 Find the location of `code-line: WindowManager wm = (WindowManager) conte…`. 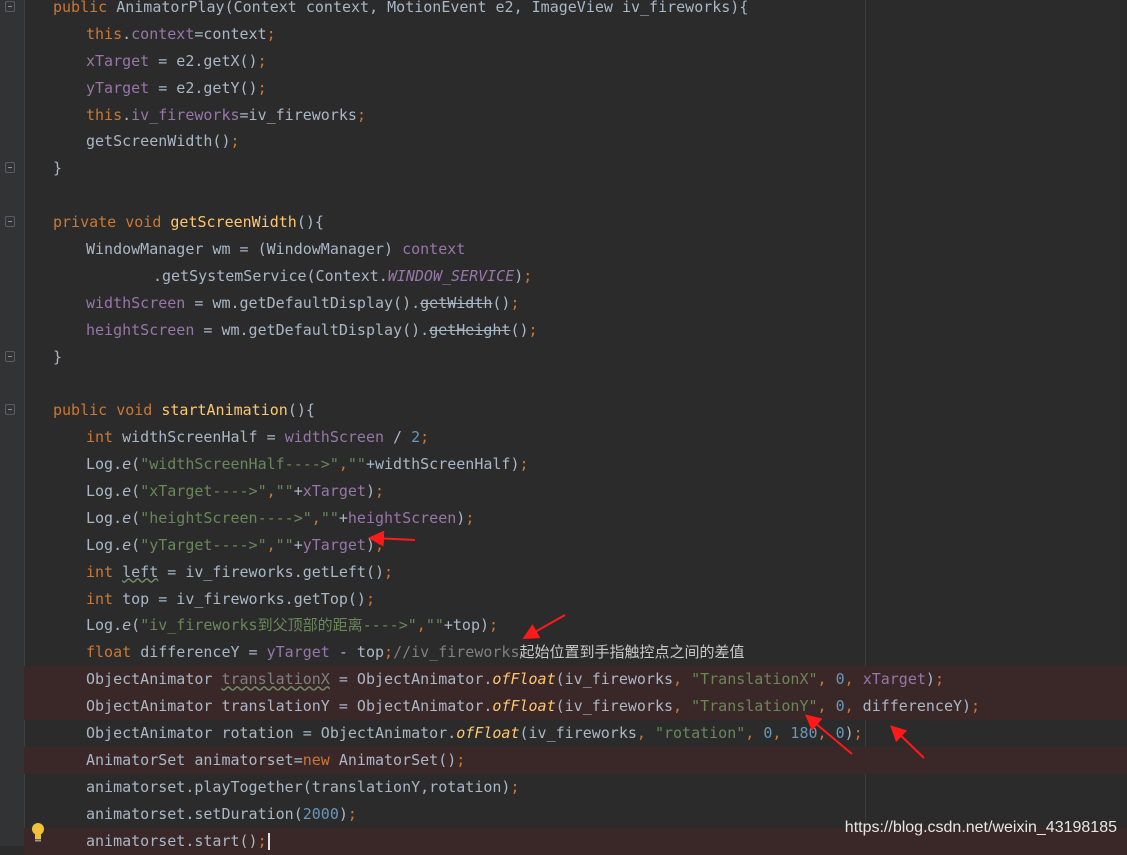

code-line: WindowManager wm = (WindowManager) conte… is located at coordinates (575, 249).